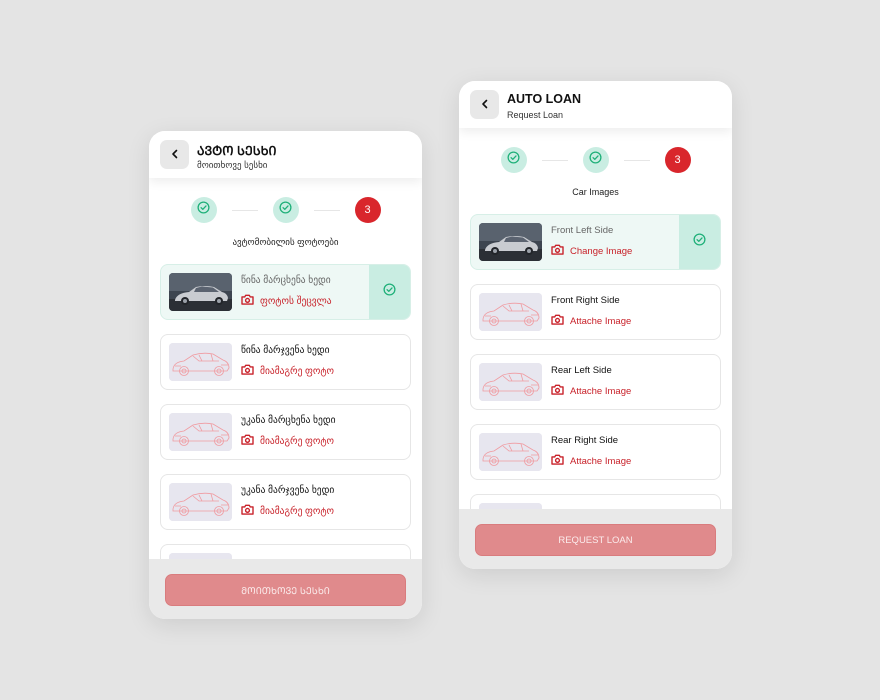 This screenshot has height=700, width=880. What do you see at coordinates (286, 280) in the screenshot?
I see `card-title: წინა მარცხენა ხედი` at bounding box center [286, 280].